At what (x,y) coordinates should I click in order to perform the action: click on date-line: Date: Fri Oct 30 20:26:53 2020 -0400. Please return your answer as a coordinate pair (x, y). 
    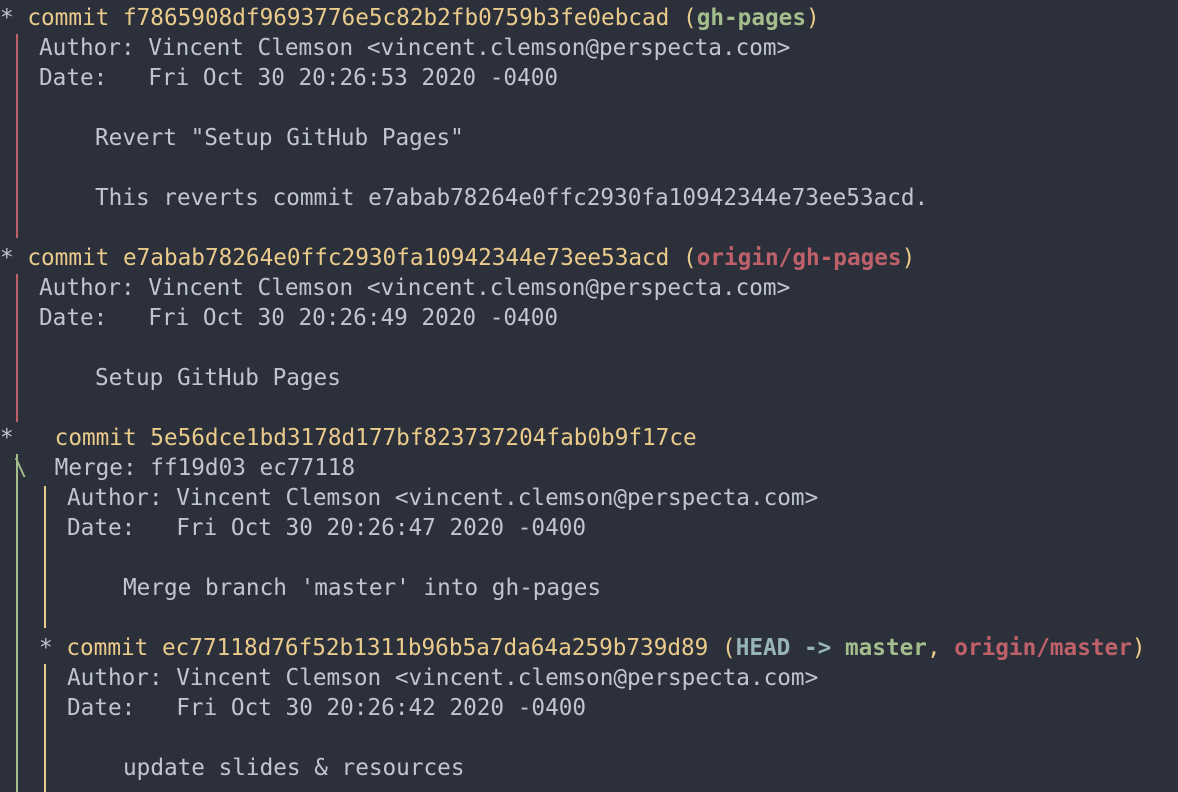
    Looking at the image, I should click on (299, 78).